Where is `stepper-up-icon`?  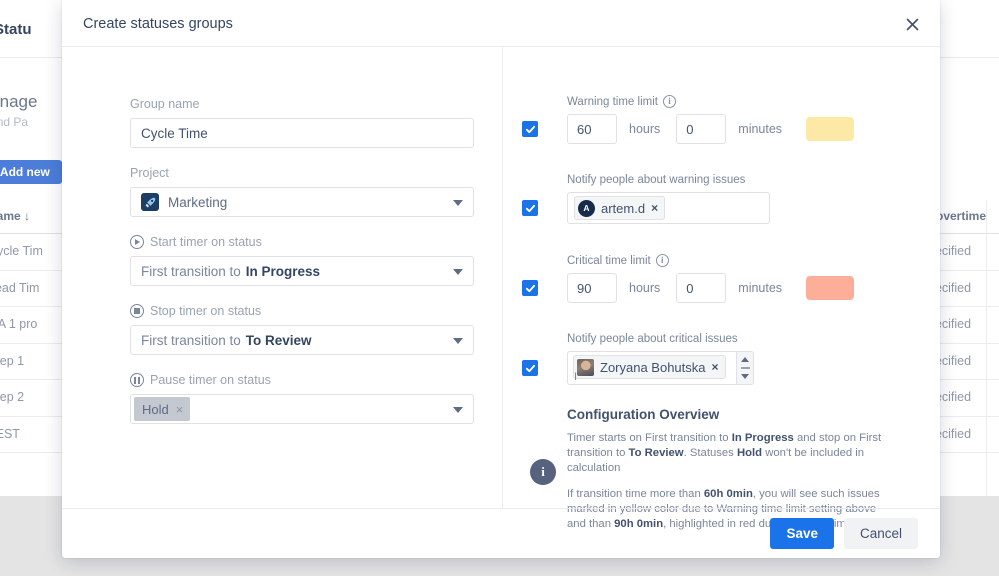
stepper-up-icon is located at coordinates (745, 360).